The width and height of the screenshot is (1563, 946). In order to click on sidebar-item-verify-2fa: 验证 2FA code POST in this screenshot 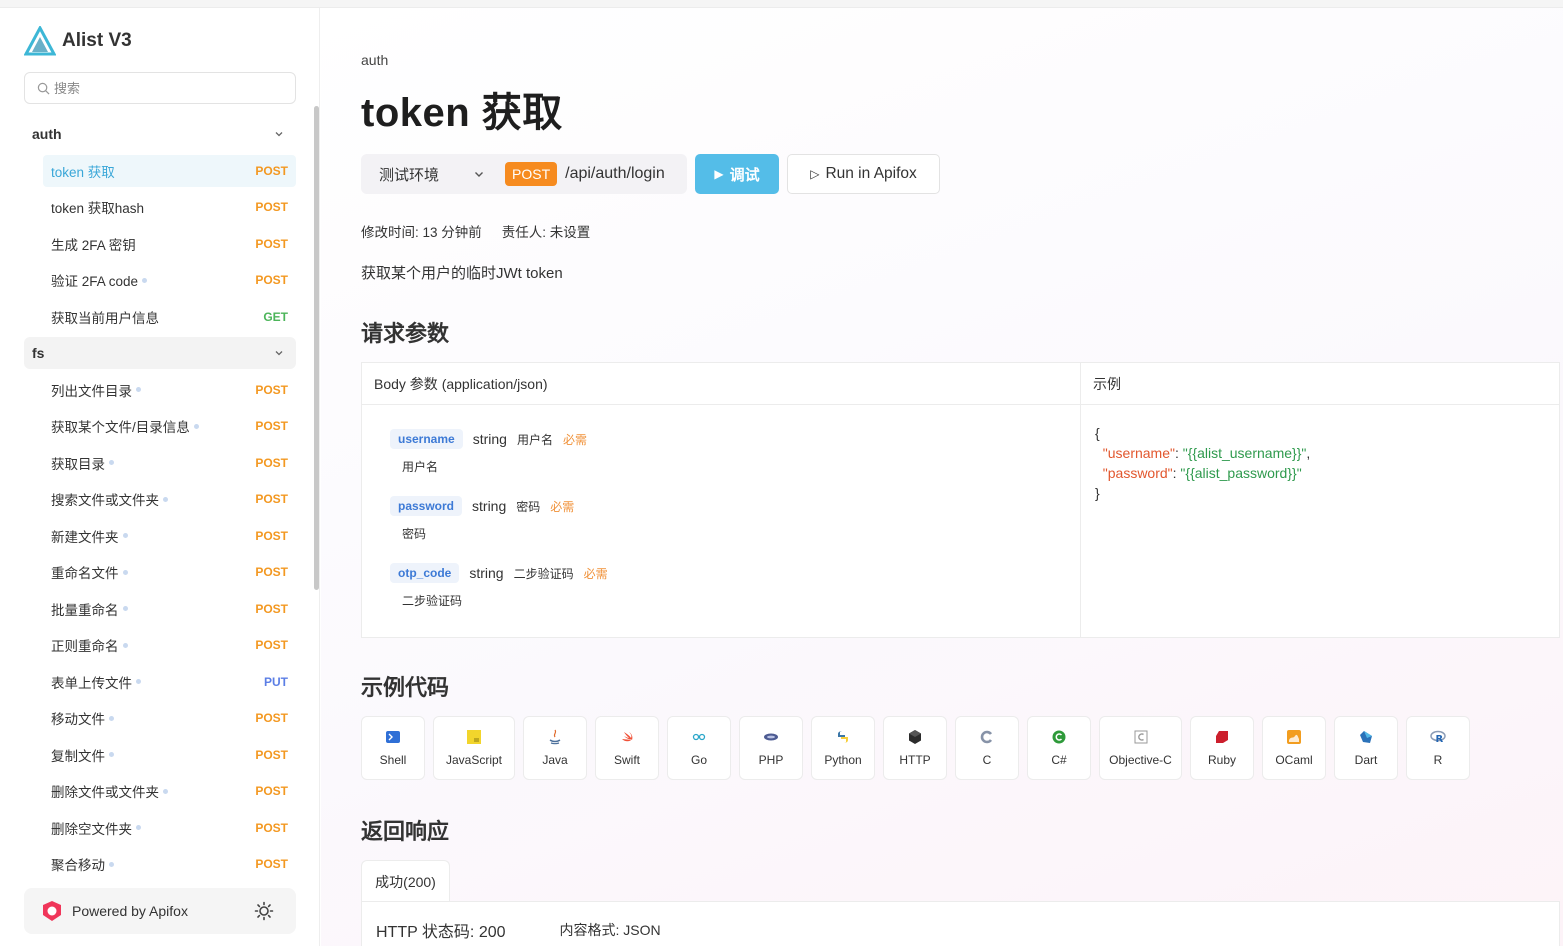, I will do `click(160, 280)`.